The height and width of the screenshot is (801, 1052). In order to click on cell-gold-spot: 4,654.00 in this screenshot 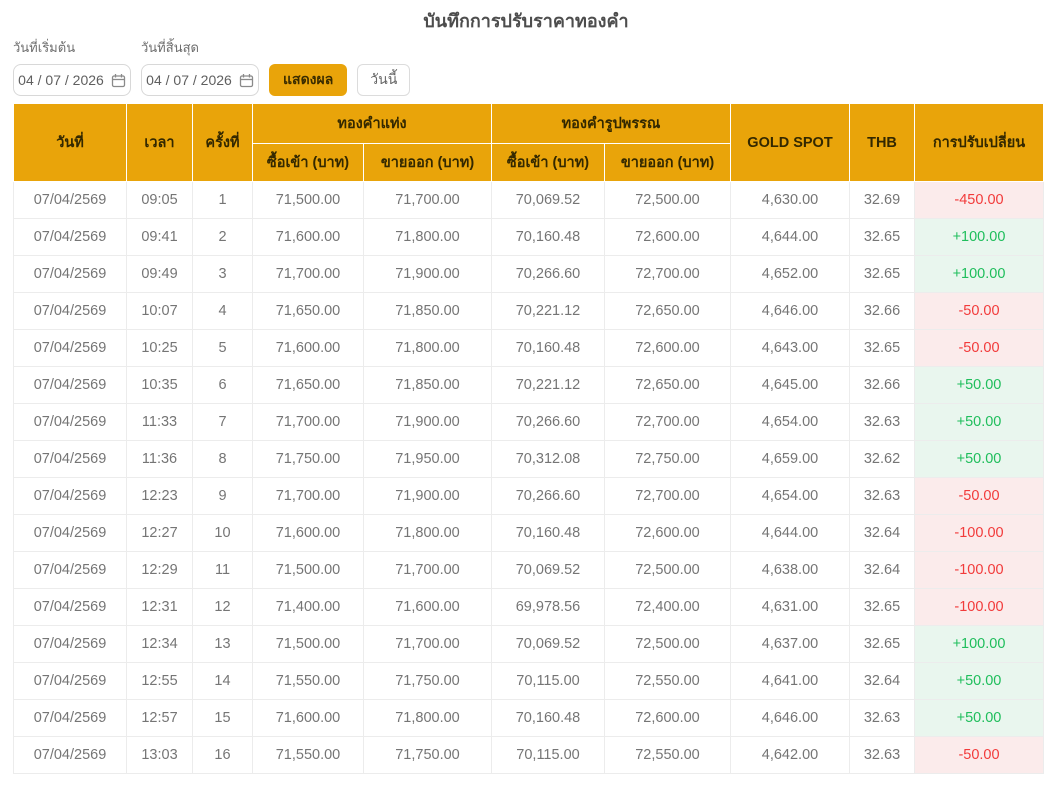, I will do `click(790, 496)`.